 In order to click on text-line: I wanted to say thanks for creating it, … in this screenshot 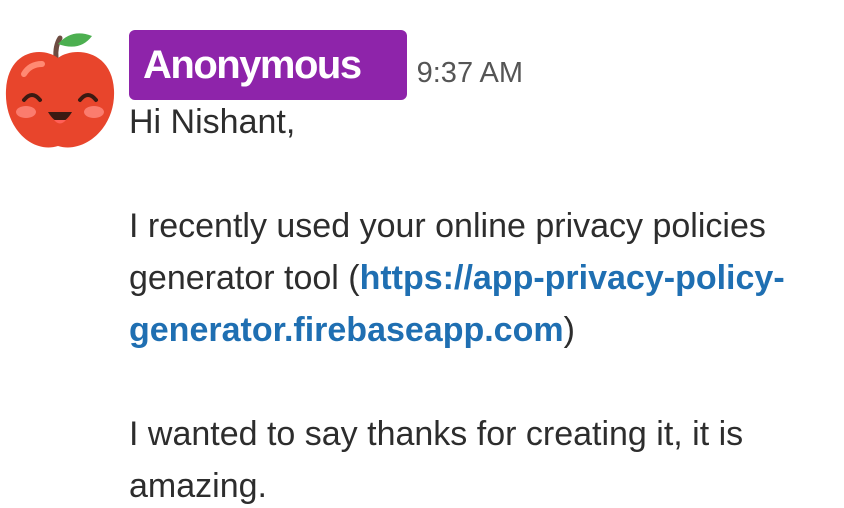, I will do `click(436, 434)`.